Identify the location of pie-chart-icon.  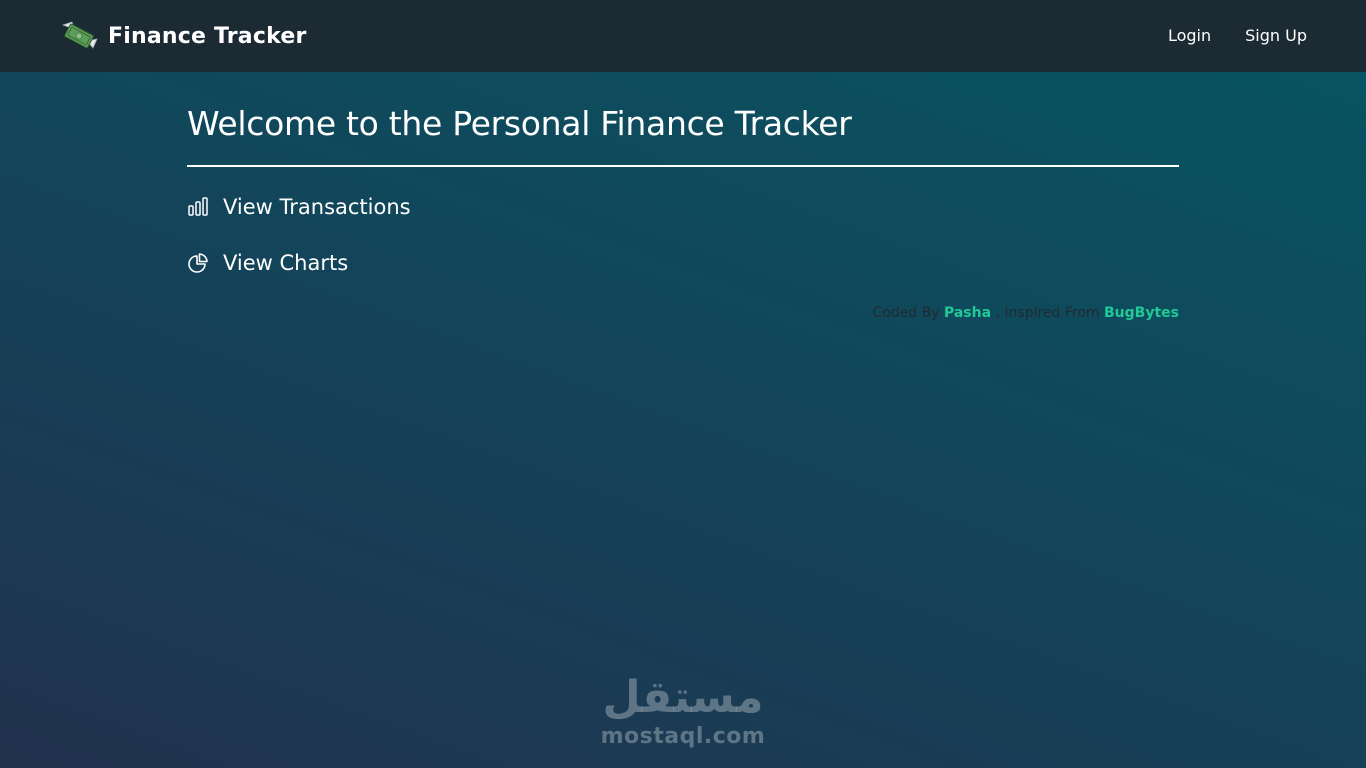
(198, 263).